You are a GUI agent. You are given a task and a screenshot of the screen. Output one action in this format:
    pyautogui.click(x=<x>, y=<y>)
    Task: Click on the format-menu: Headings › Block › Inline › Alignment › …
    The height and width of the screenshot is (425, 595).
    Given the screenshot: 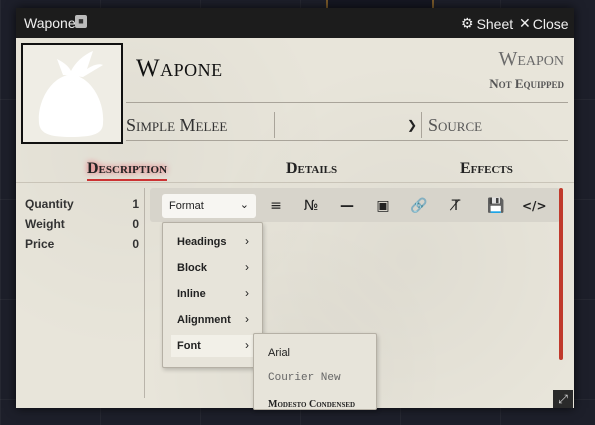 What is the action you would take?
    pyautogui.click(x=212, y=295)
    